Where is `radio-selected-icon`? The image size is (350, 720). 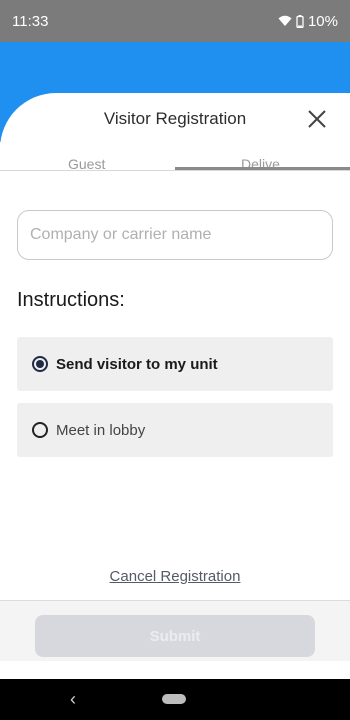
radio-selected-icon is located at coordinates (40, 364).